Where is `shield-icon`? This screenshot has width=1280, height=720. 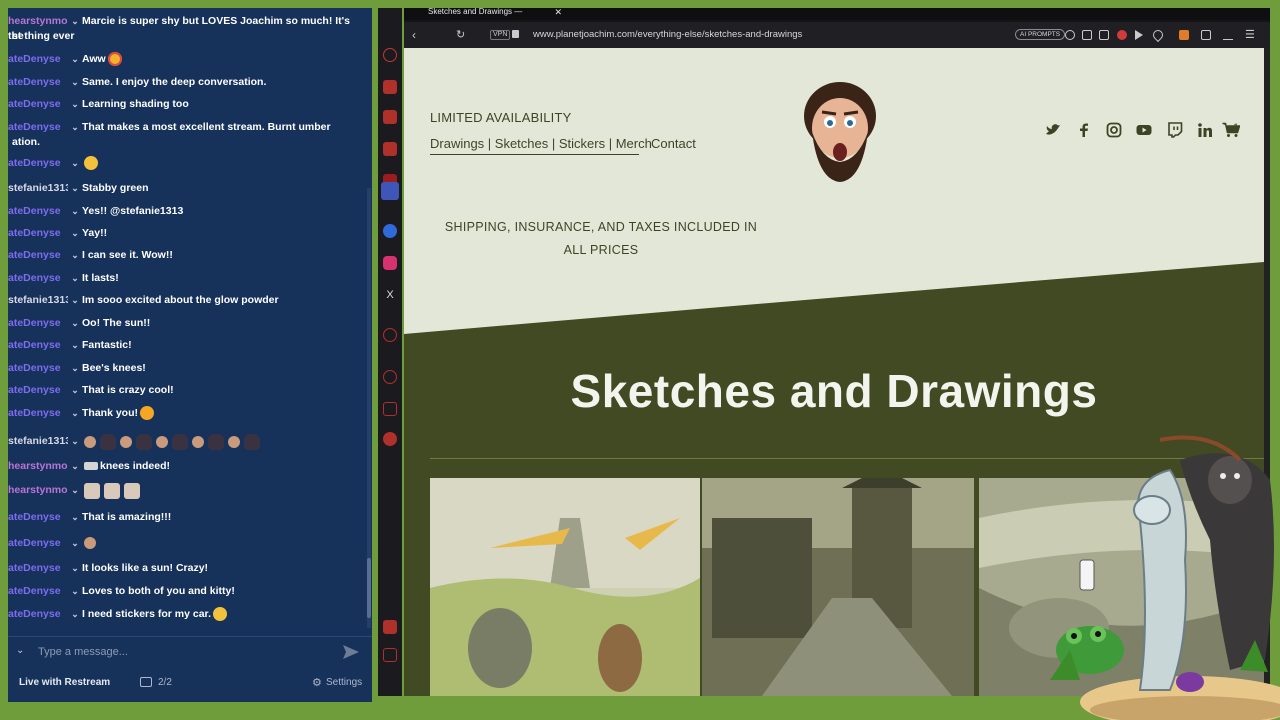 shield-icon is located at coordinates (390, 627).